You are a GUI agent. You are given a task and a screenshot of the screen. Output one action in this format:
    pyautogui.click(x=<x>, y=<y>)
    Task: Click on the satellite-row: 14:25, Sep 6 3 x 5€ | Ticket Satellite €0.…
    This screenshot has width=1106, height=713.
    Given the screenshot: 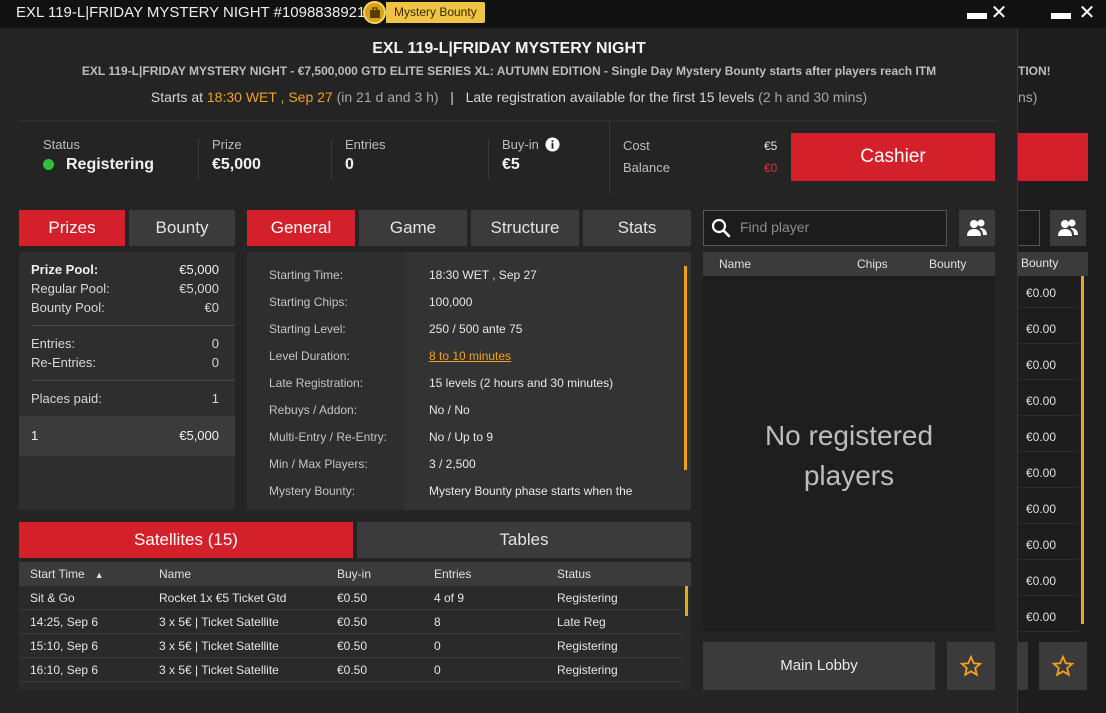 What is the action you would take?
    pyautogui.click(x=351, y=622)
    